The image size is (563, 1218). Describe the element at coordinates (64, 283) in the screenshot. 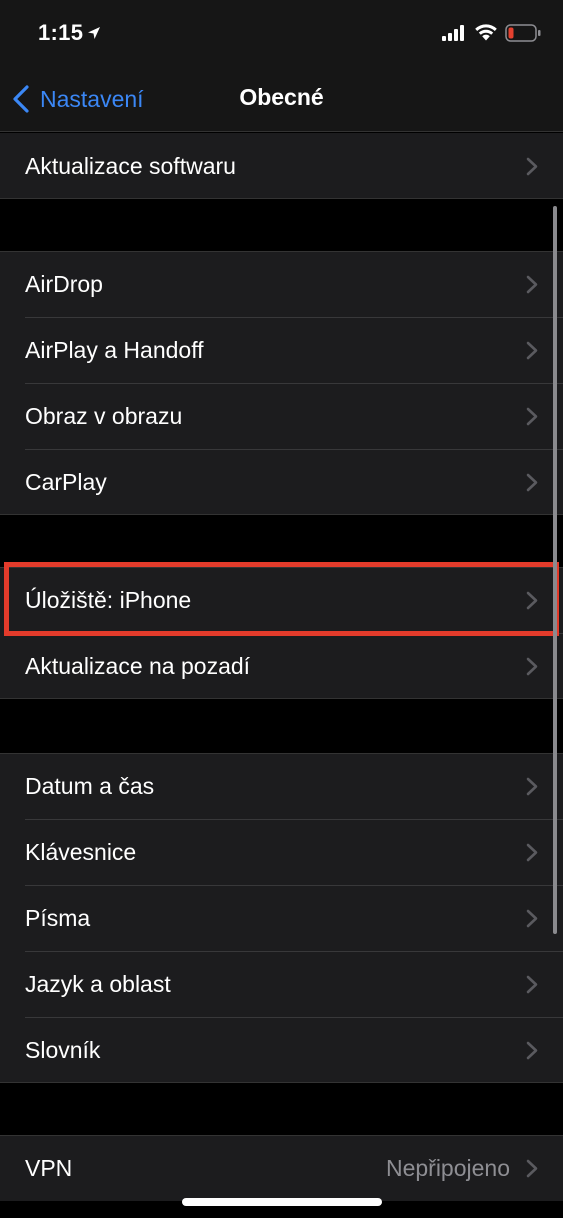

I see `row-label: AirDrop` at that location.